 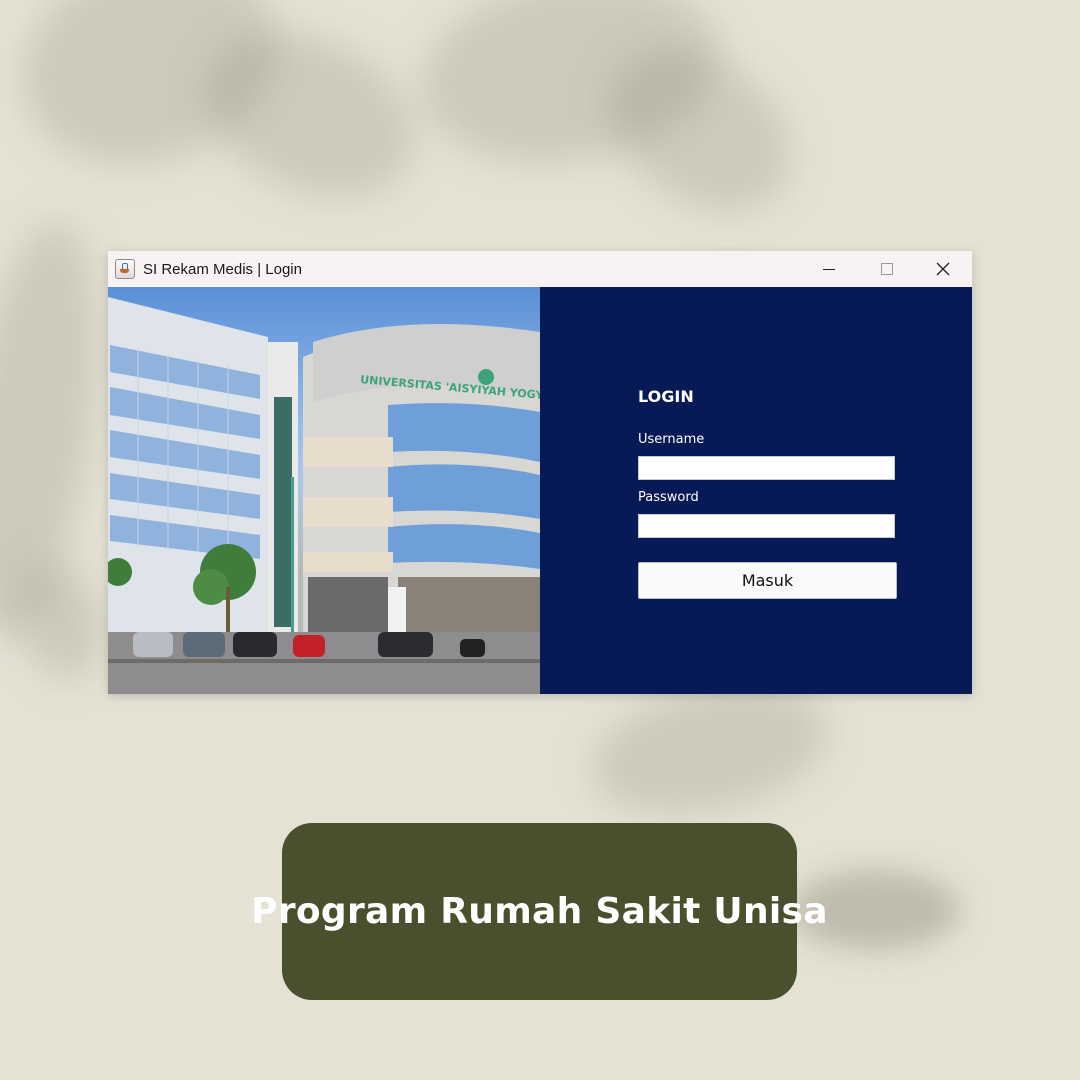 I want to click on window-title: SI Rekam Medis | Login, so click(x=222, y=269).